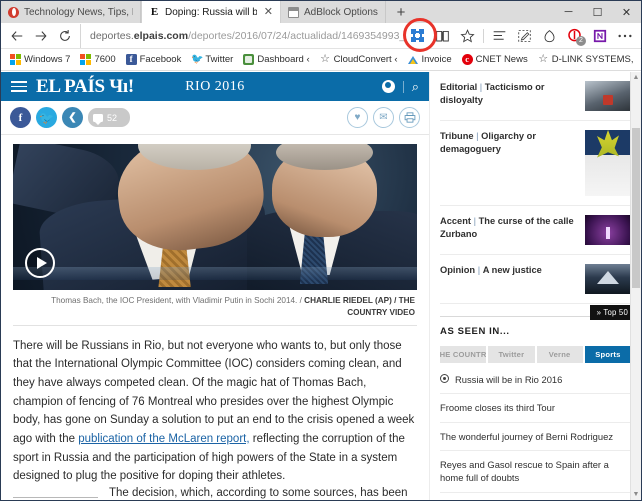 The image size is (642, 501). What do you see at coordinates (17, 36) in the screenshot?
I see `back-arrow-icon` at bounding box center [17, 36].